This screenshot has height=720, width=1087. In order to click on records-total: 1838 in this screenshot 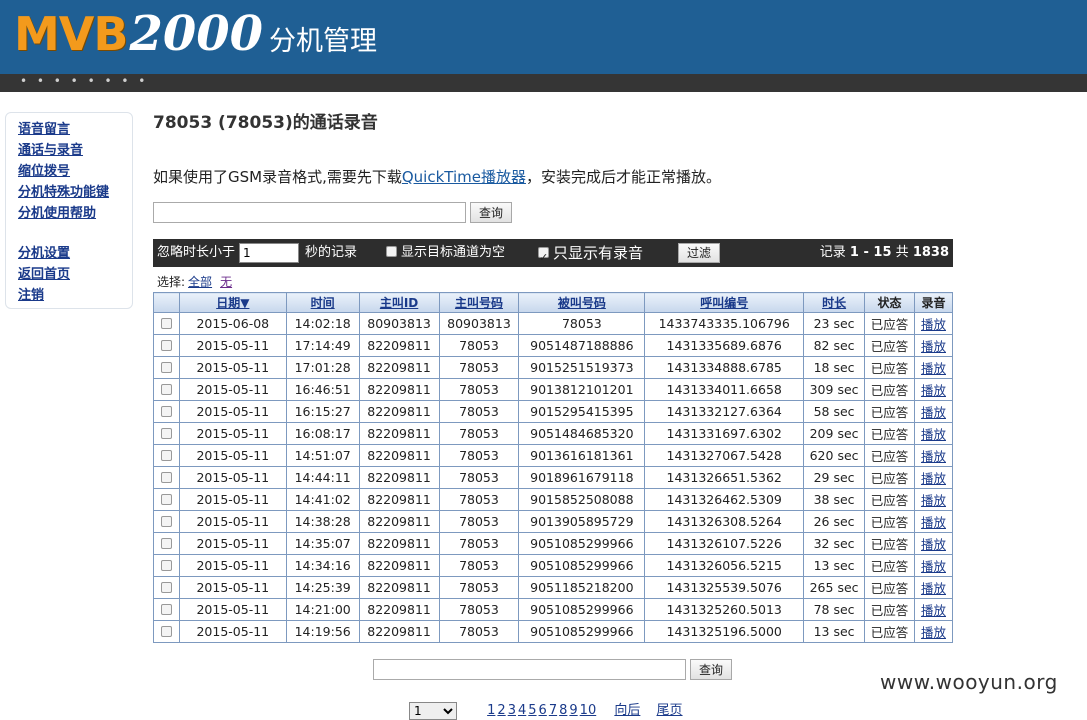, I will do `click(930, 252)`.